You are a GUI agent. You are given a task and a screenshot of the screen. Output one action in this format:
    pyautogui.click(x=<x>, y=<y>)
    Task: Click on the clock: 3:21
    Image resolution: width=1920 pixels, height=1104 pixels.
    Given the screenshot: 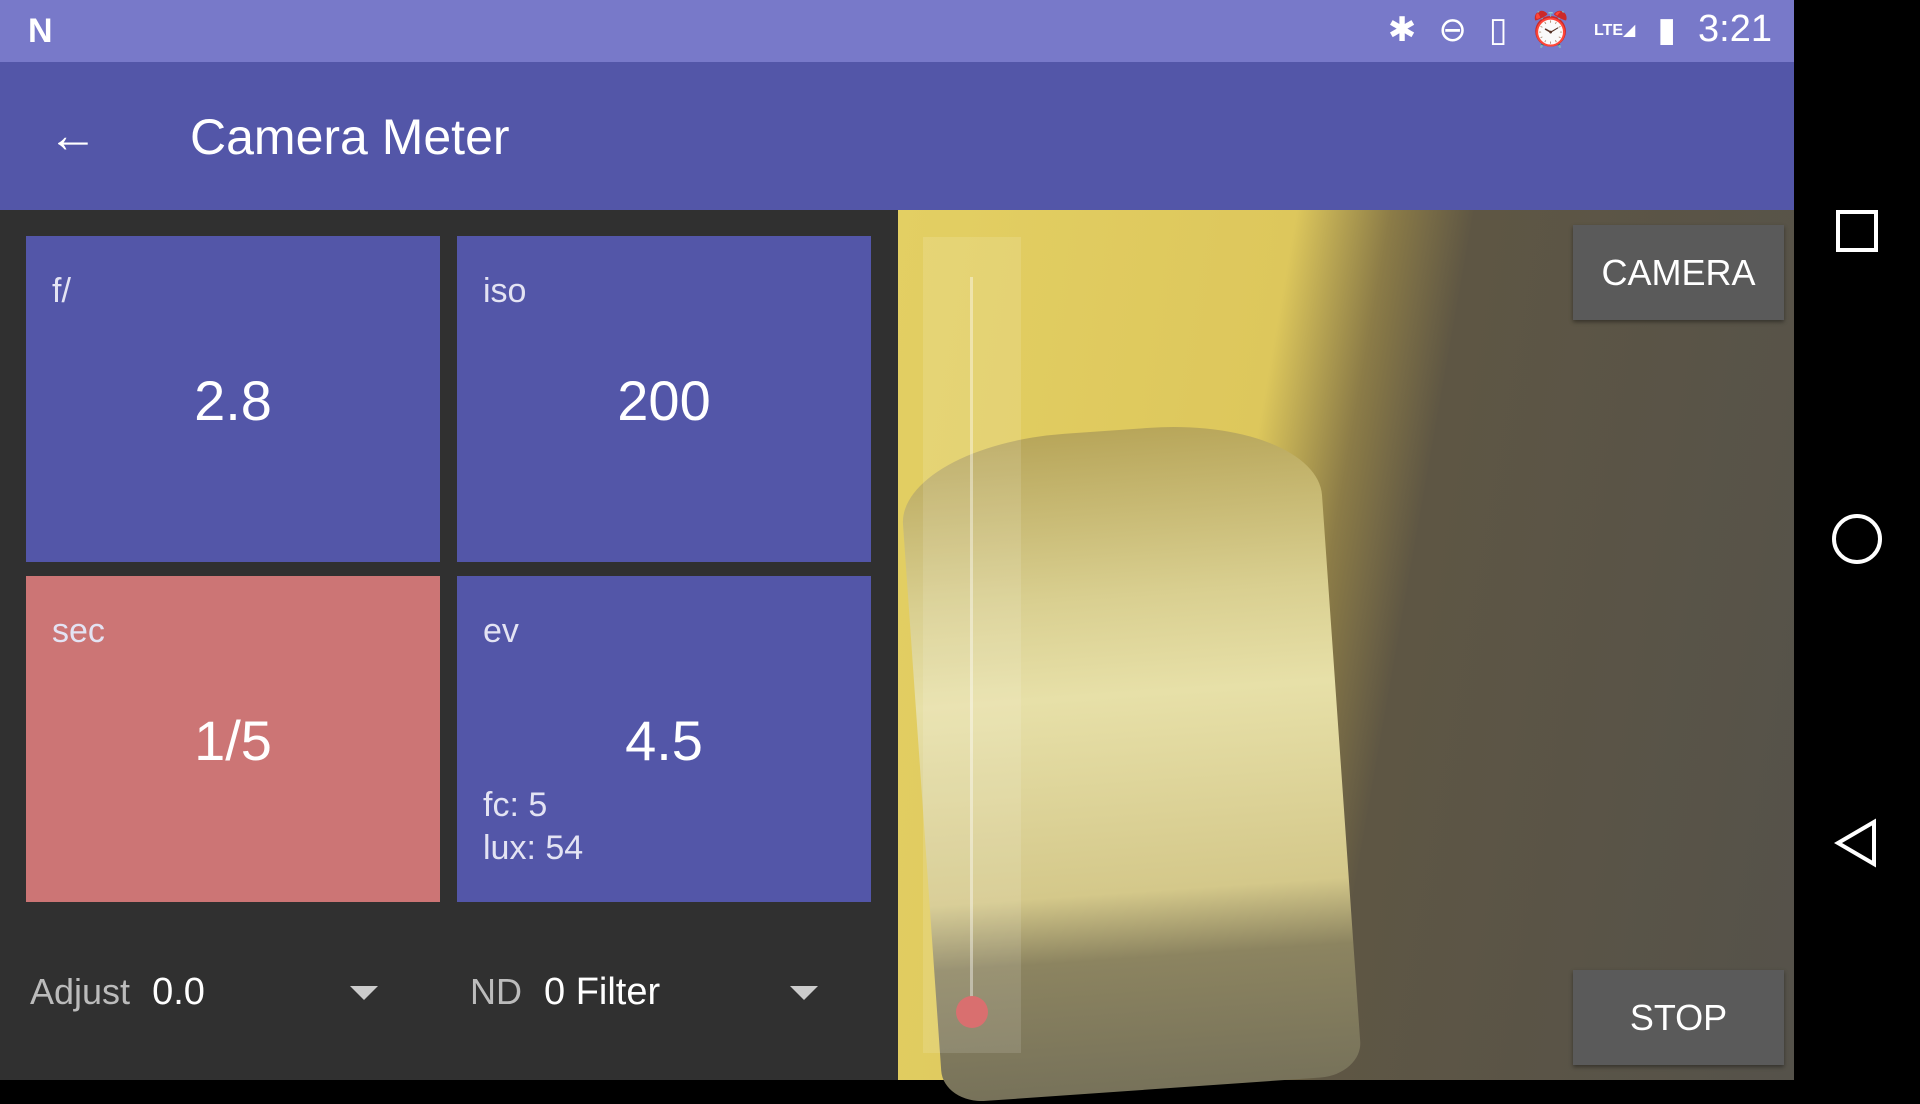 What is the action you would take?
    pyautogui.click(x=1735, y=29)
    